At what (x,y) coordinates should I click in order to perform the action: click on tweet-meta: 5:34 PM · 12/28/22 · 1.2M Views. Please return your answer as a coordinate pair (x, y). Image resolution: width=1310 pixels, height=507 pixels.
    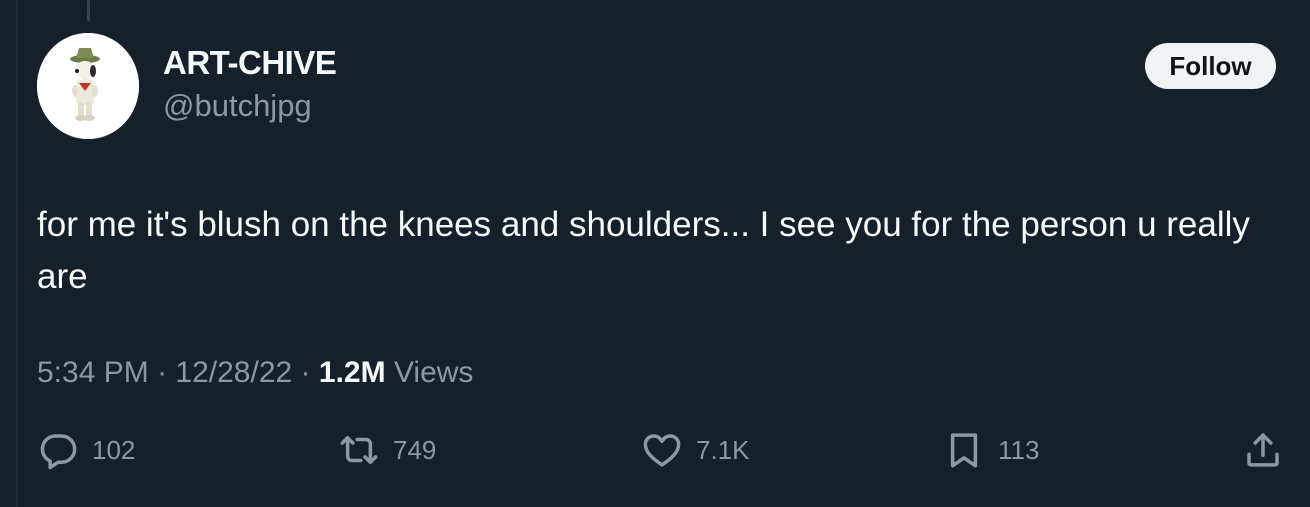
    Looking at the image, I should click on (255, 373).